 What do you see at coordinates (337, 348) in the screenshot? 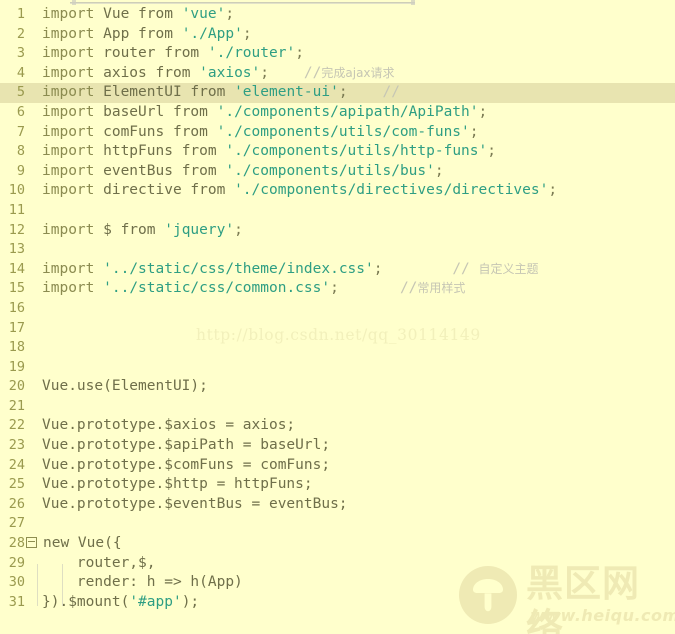
I see `code-line: 18` at bounding box center [337, 348].